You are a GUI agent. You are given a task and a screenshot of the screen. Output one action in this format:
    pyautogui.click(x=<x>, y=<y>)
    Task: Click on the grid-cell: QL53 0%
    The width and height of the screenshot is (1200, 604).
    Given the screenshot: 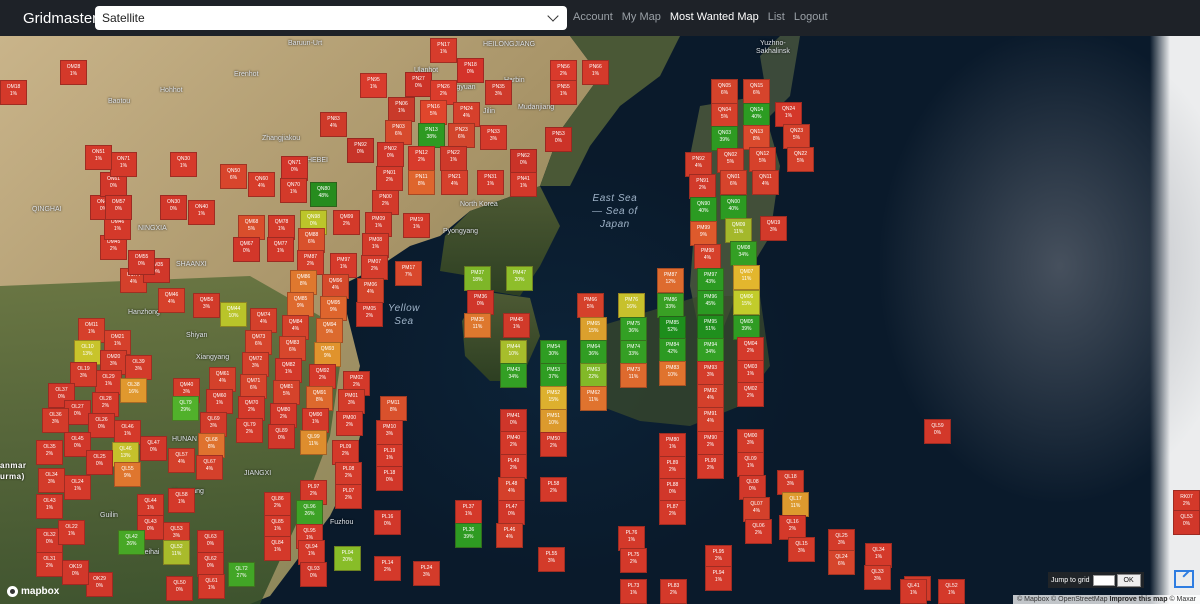 What is the action you would take?
    pyautogui.click(x=1186, y=522)
    